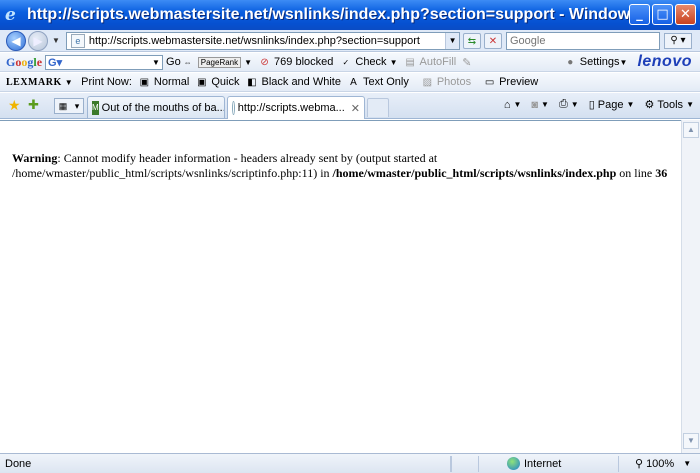 The image size is (700, 473). Describe the element at coordinates (548, 463) in the screenshot. I see `security-zone: Internet` at that location.